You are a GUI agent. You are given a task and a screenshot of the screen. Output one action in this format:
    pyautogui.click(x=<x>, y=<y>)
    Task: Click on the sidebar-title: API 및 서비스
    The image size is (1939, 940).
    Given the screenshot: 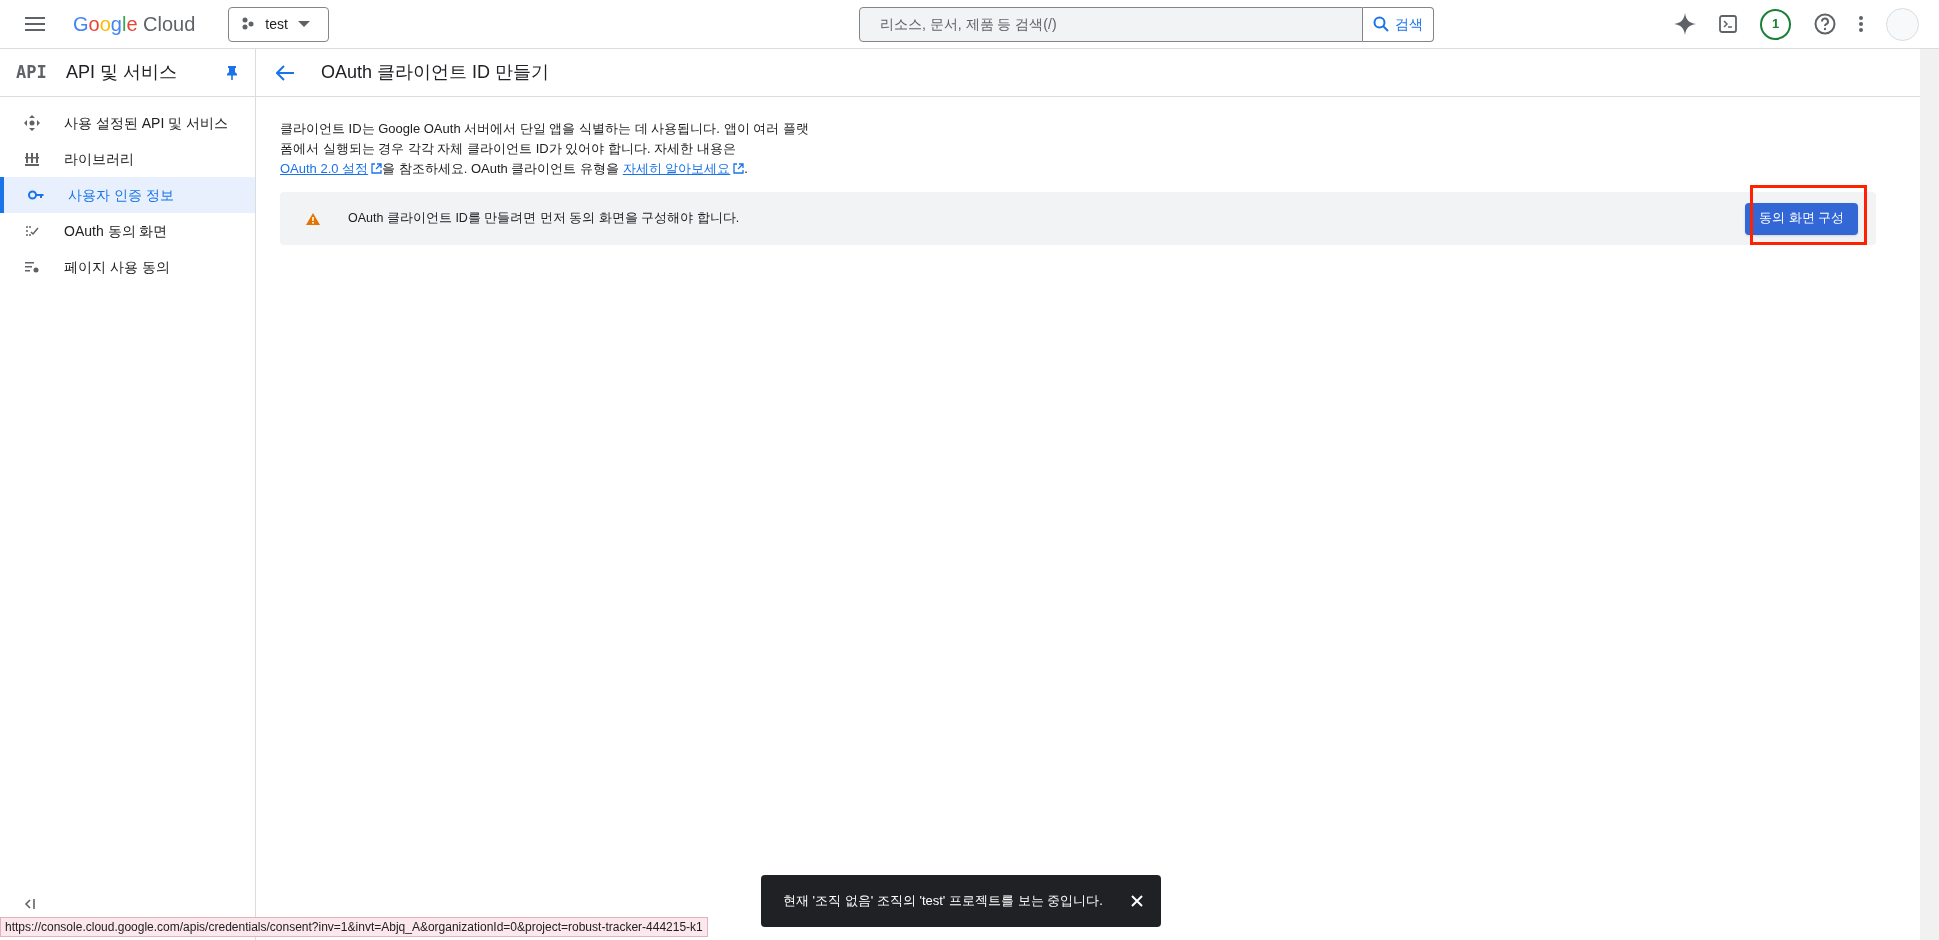 What is the action you would take?
    pyautogui.click(x=122, y=72)
    